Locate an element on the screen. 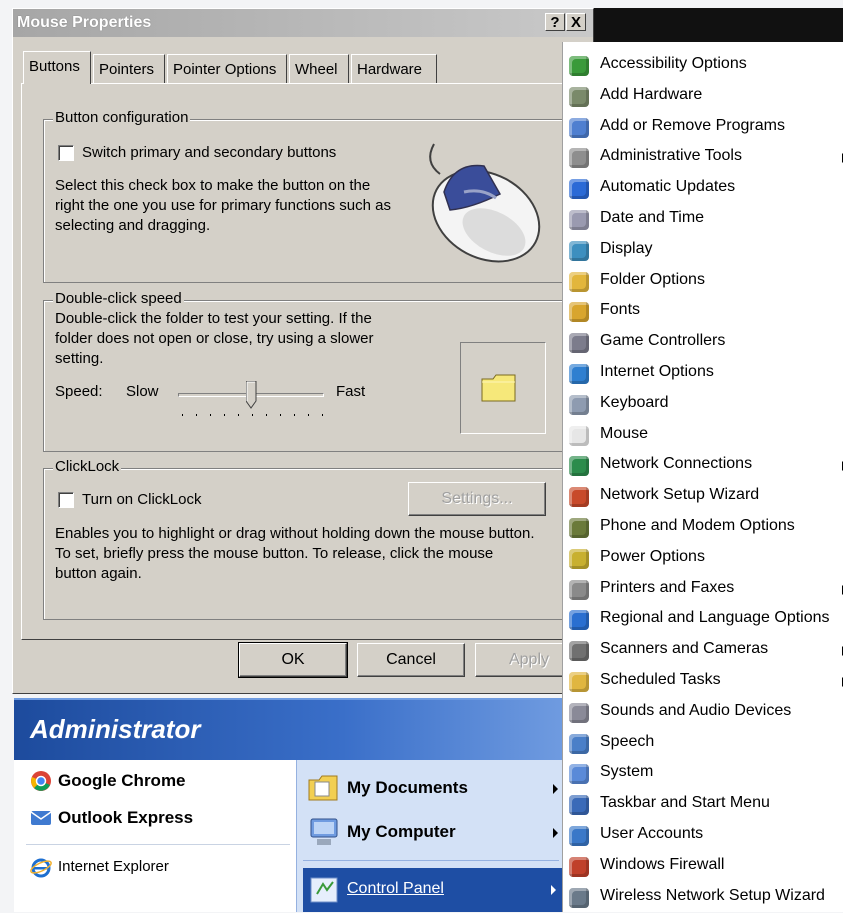 The image size is (843, 913). tab-wheel: Wheel is located at coordinates (319, 68).